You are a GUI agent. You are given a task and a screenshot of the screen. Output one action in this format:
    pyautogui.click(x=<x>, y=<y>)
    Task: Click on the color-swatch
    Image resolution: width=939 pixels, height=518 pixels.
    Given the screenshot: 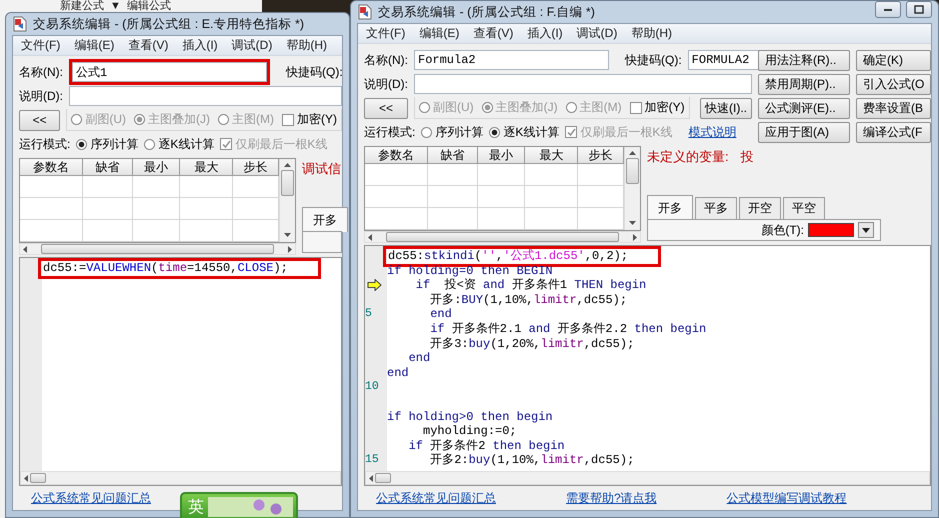 What is the action you would take?
    pyautogui.click(x=831, y=230)
    